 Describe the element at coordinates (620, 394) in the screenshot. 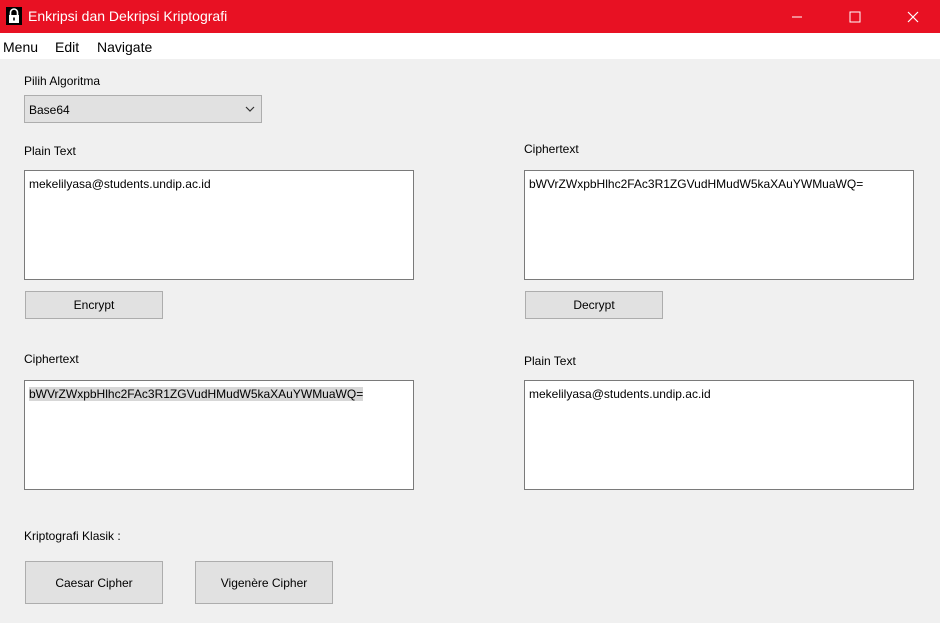

I see `plain-text-output-value: mekelilyasa@students.undip.ac.id` at that location.